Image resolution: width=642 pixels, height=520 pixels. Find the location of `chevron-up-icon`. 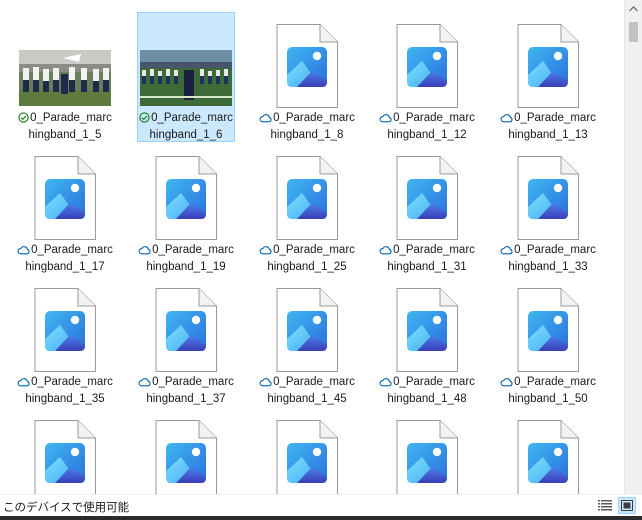

chevron-up-icon is located at coordinates (633, 8).